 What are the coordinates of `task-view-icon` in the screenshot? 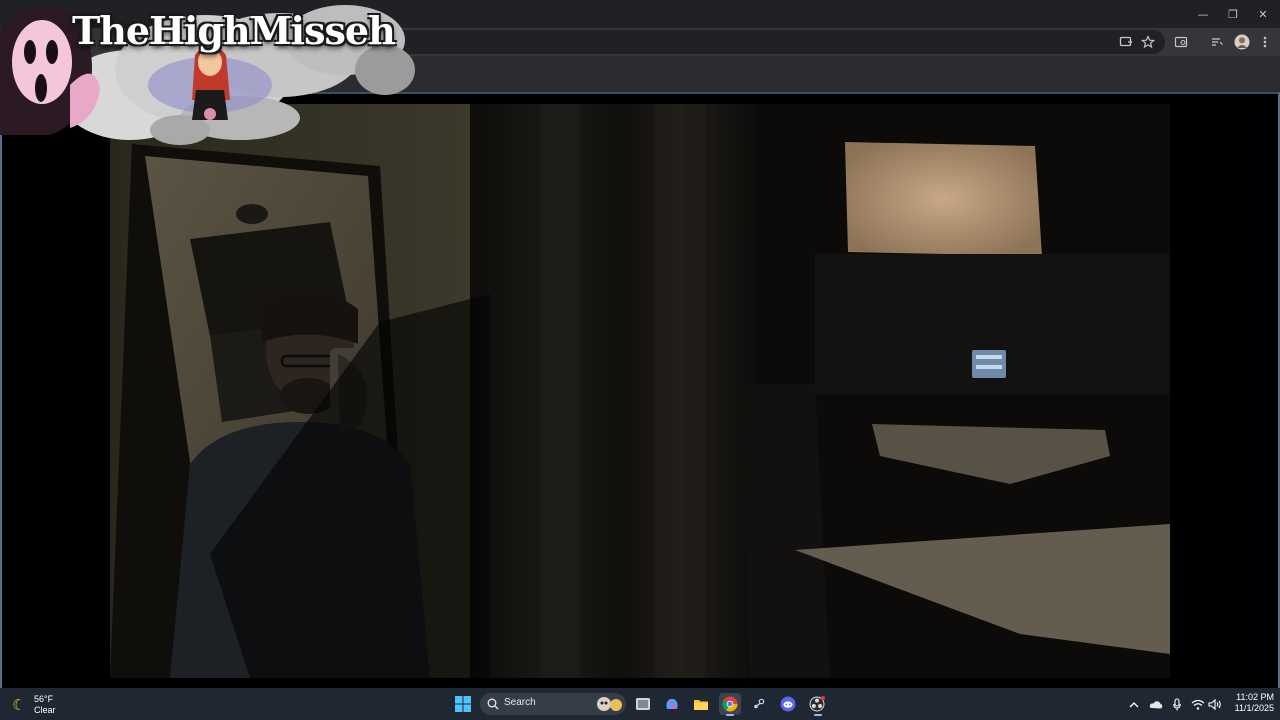 It's located at (643, 704).